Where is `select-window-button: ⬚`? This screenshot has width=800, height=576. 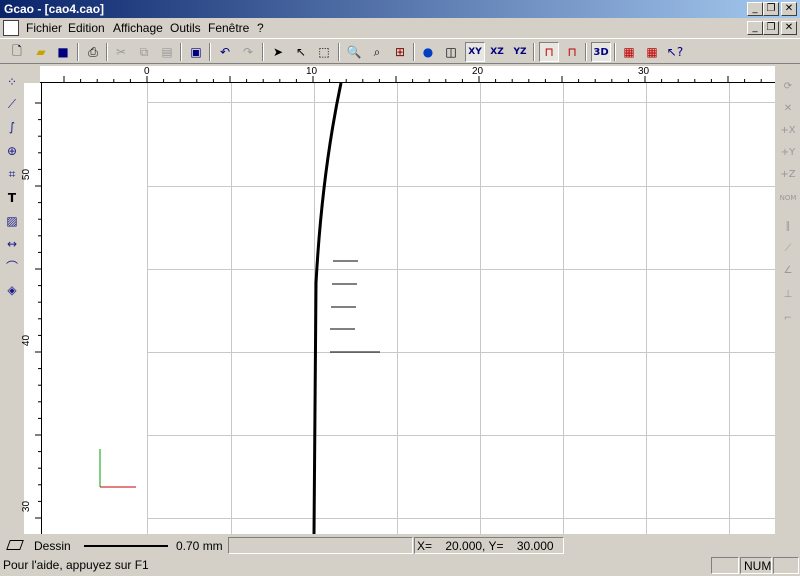
select-window-button: ⬚ is located at coordinates (324, 52).